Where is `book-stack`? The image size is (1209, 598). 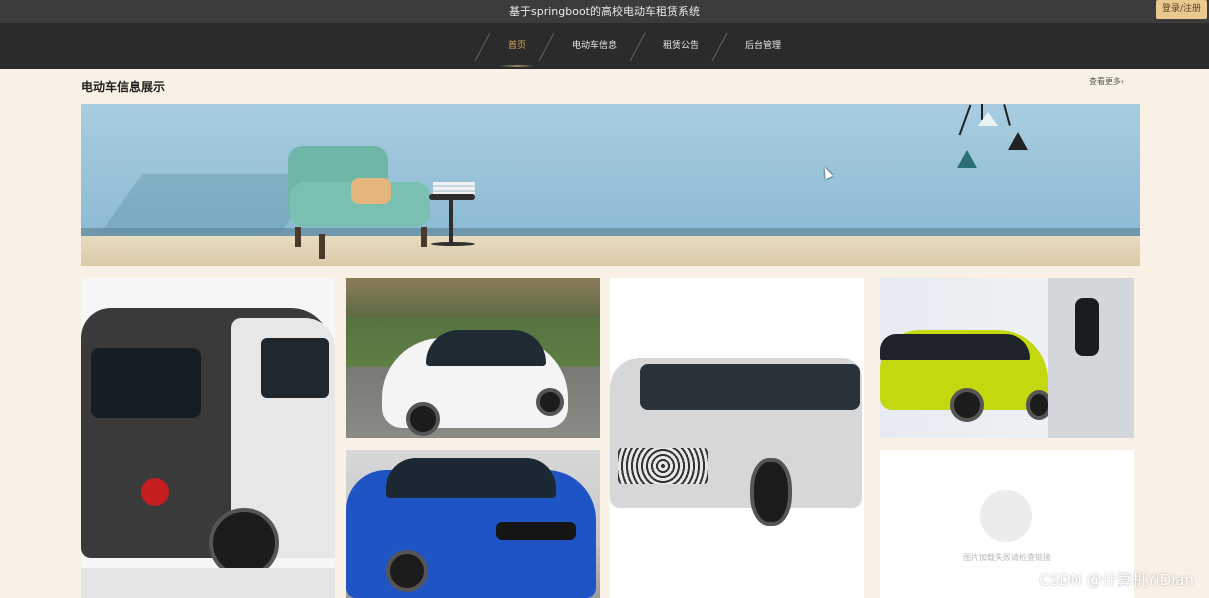
book-stack is located at coordinates (454, 188).